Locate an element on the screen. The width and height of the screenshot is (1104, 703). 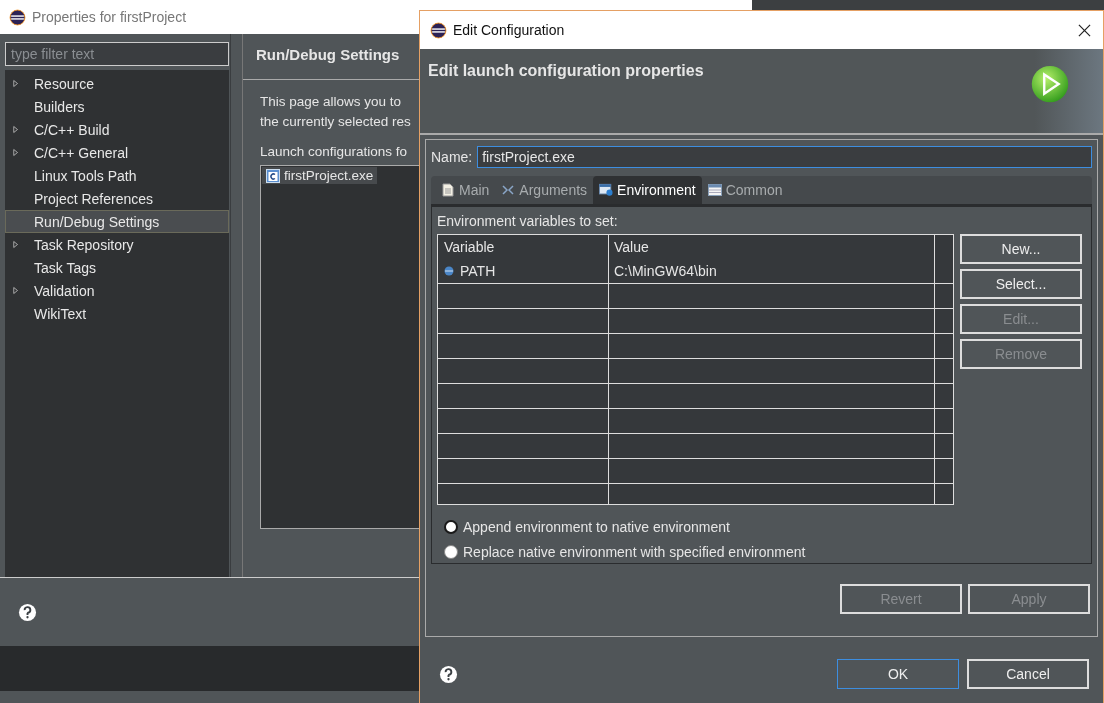
section-label: Environment variables to set: is located at coordinates (528, 221).